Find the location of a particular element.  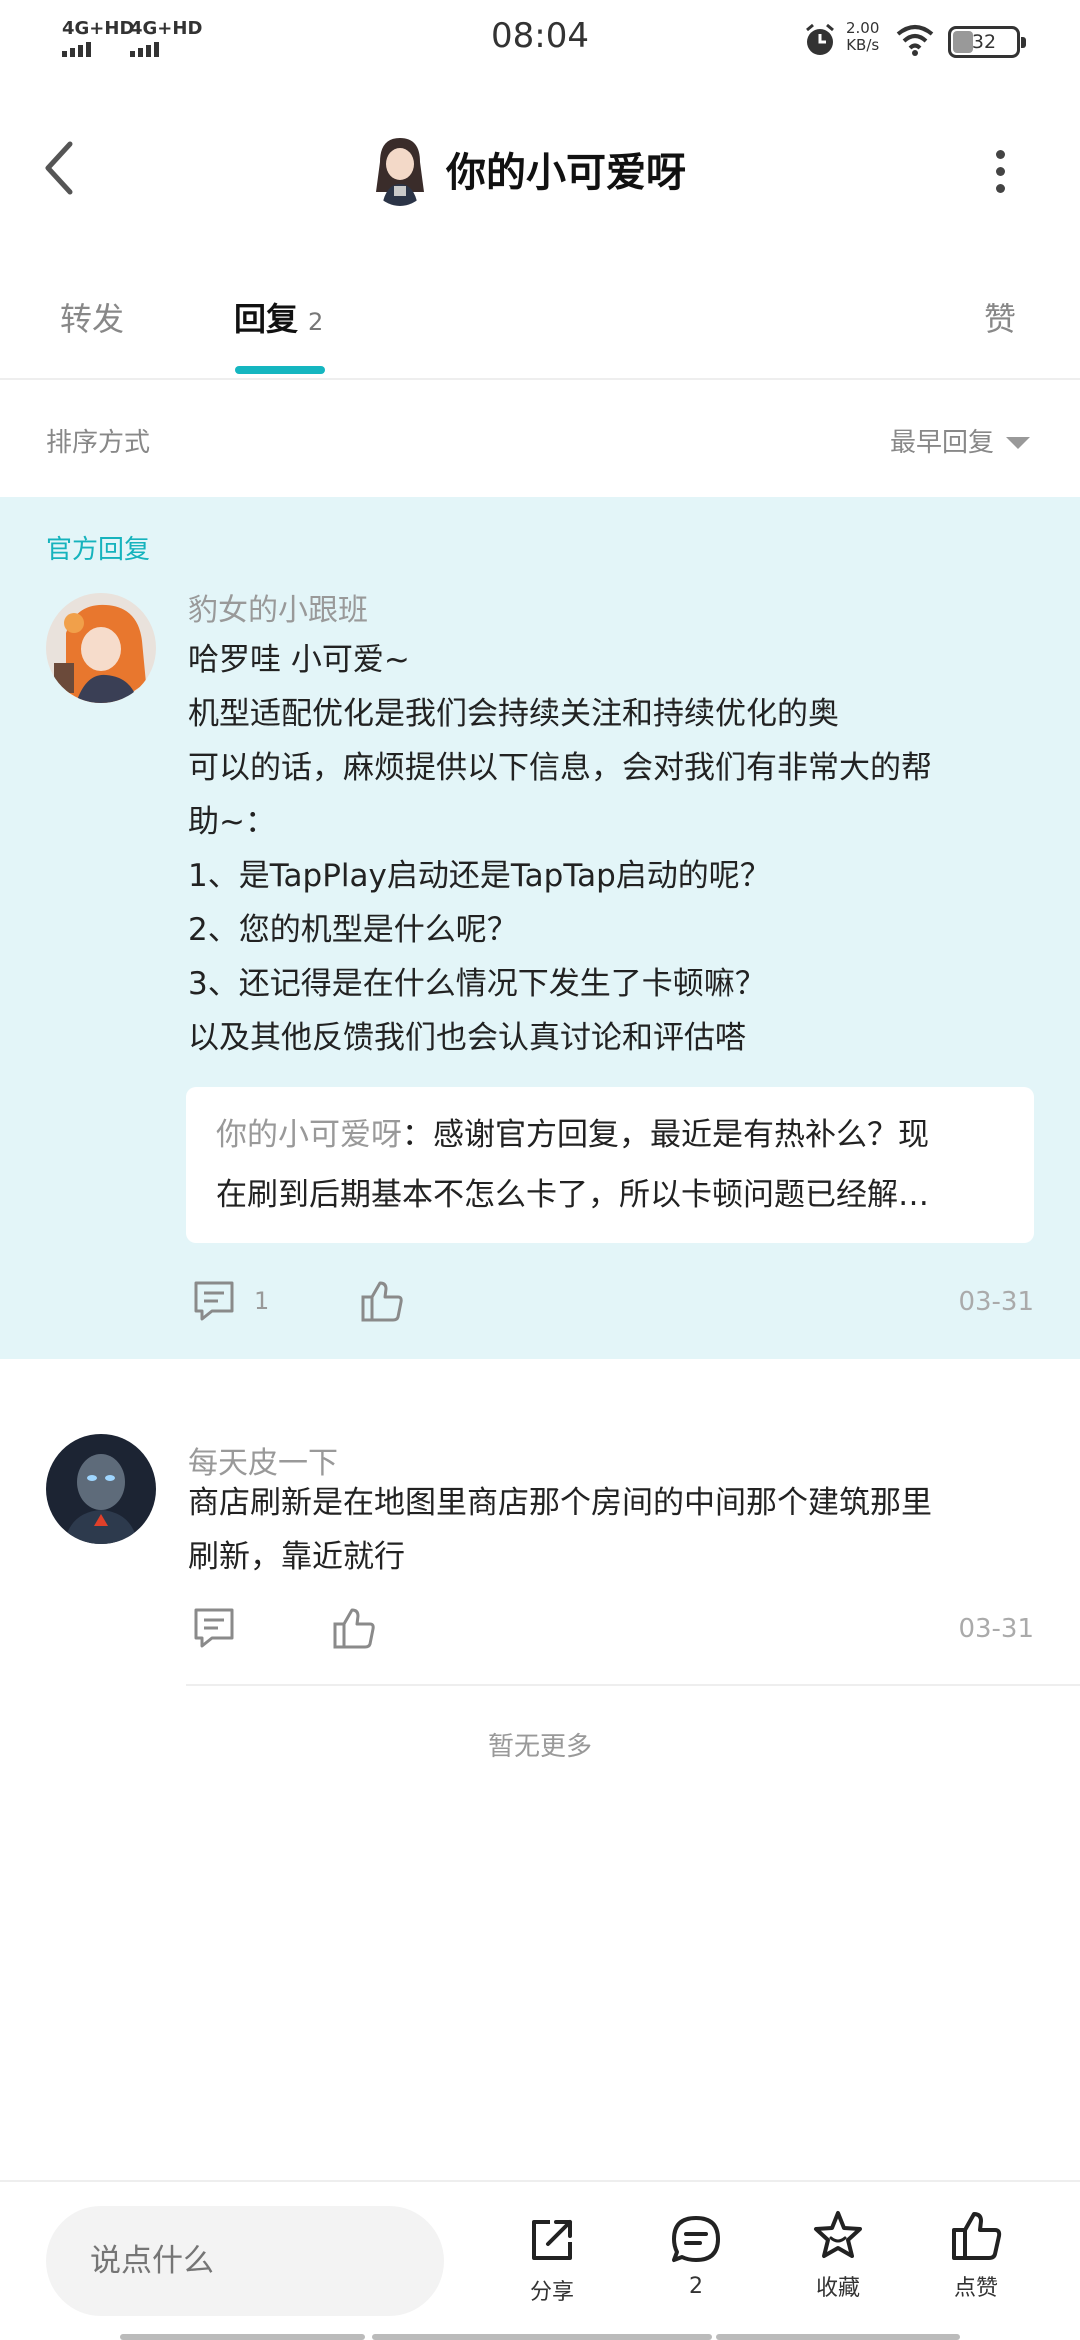

comments-button: 2 is located at coordinates (696, 2255).